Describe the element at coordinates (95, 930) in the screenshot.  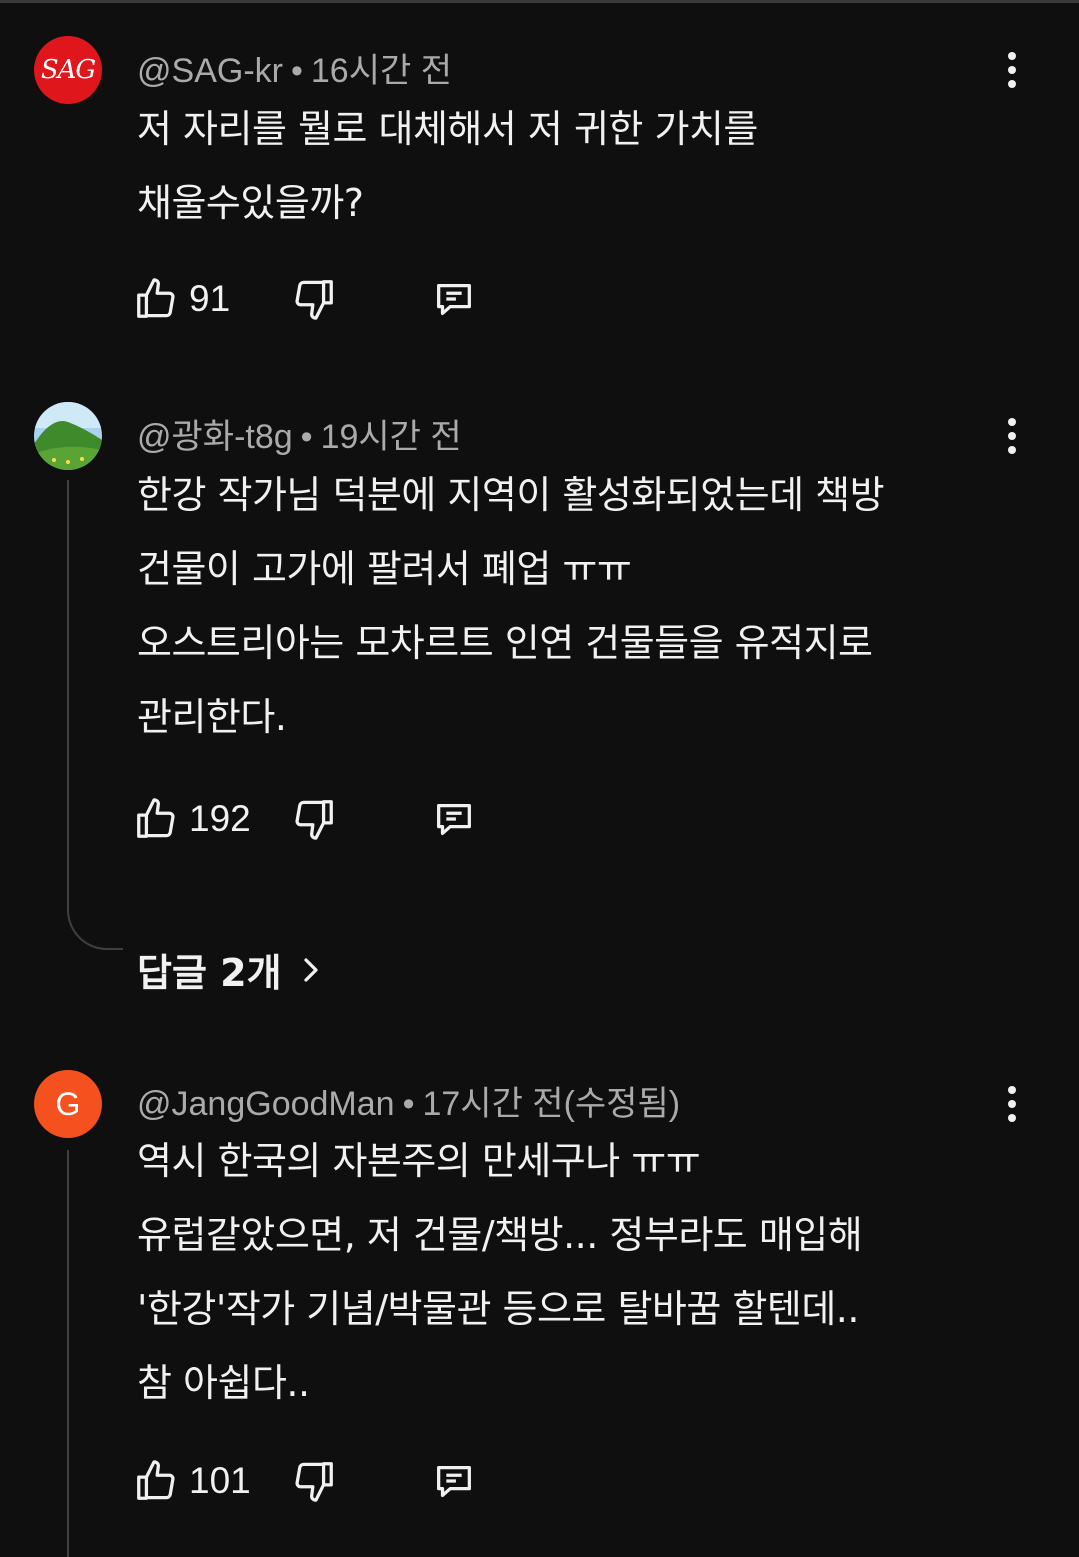
I see `thread-connector` at that location.